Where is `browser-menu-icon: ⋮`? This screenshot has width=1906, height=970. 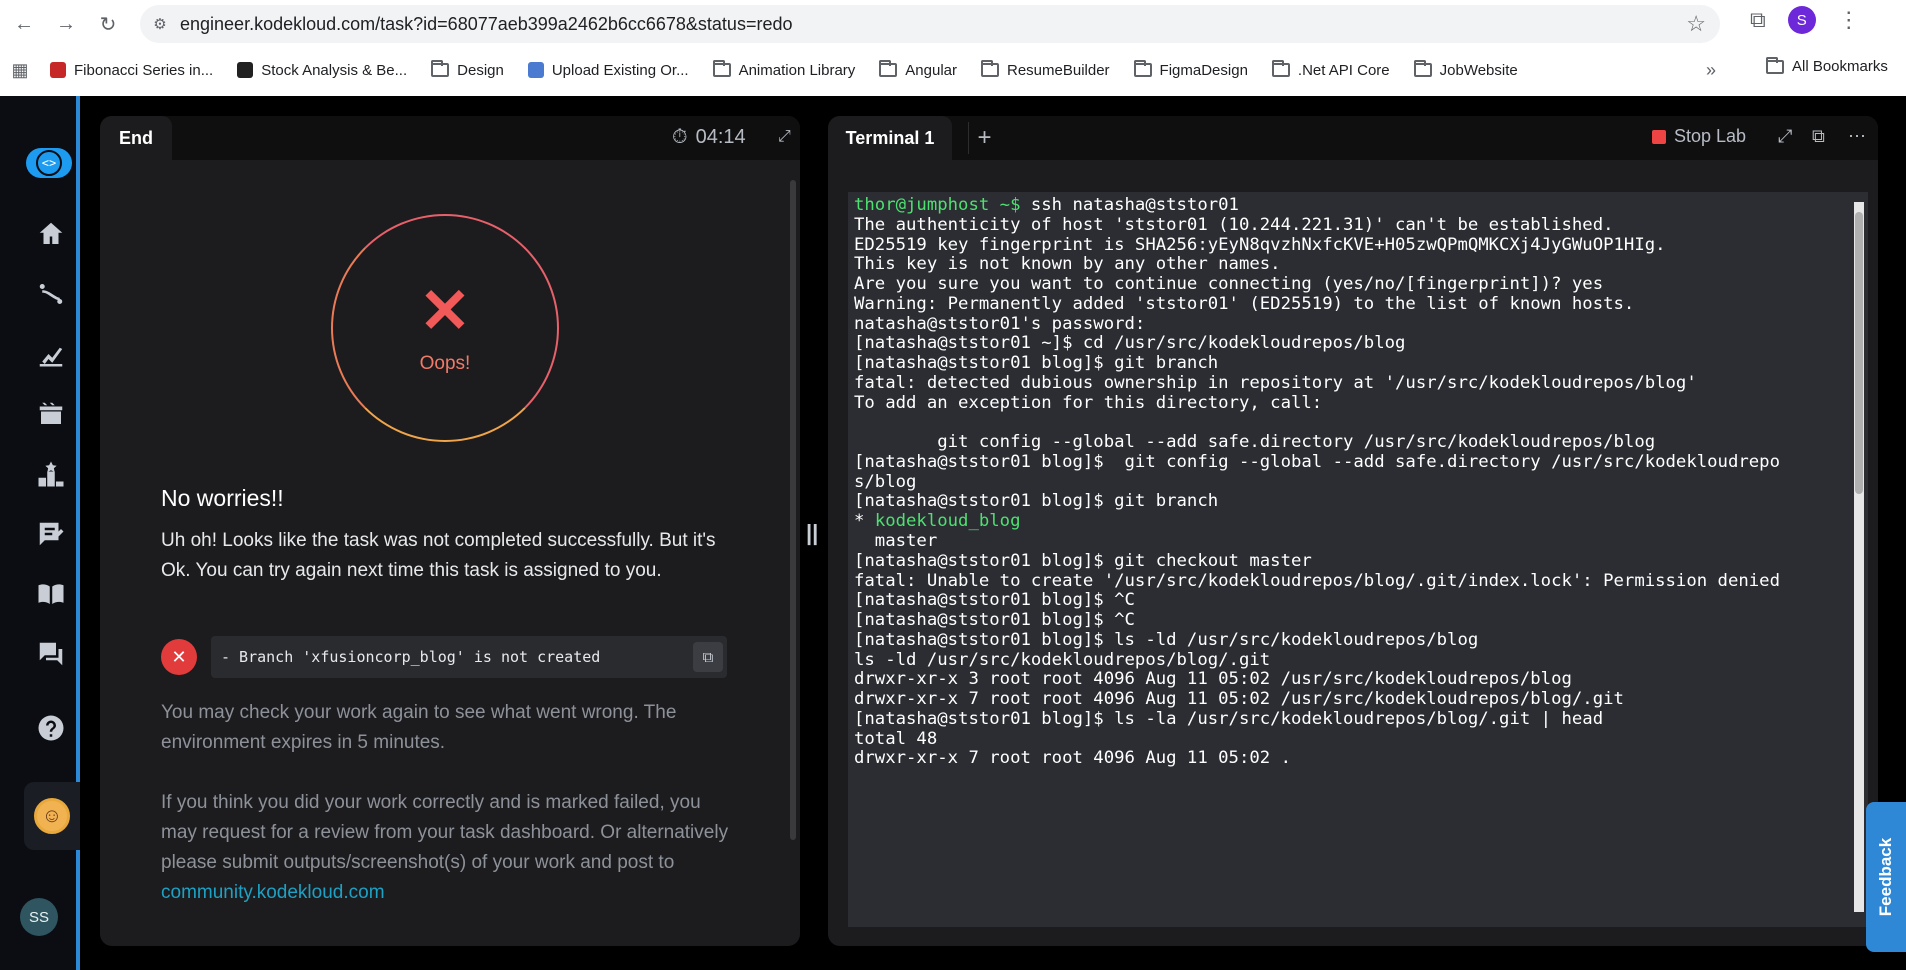 browser-menu-icon: ⋮ is located at coordinates (1849, 20).